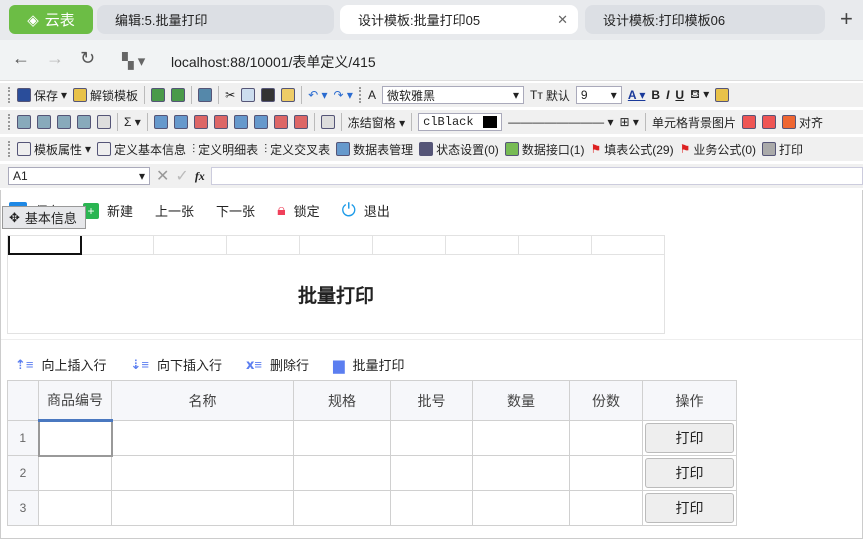 This screenshot has height=539, width=863. What do you see at coordinates (79, 176) in the screenshot?
I see `cell-name-box: A1 ▾` at bounding box center [79, 176].